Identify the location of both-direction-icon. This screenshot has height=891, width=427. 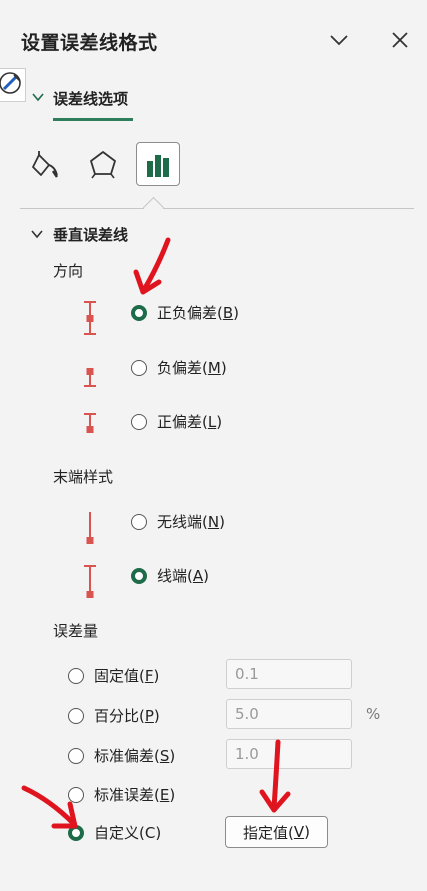
(90, 318).